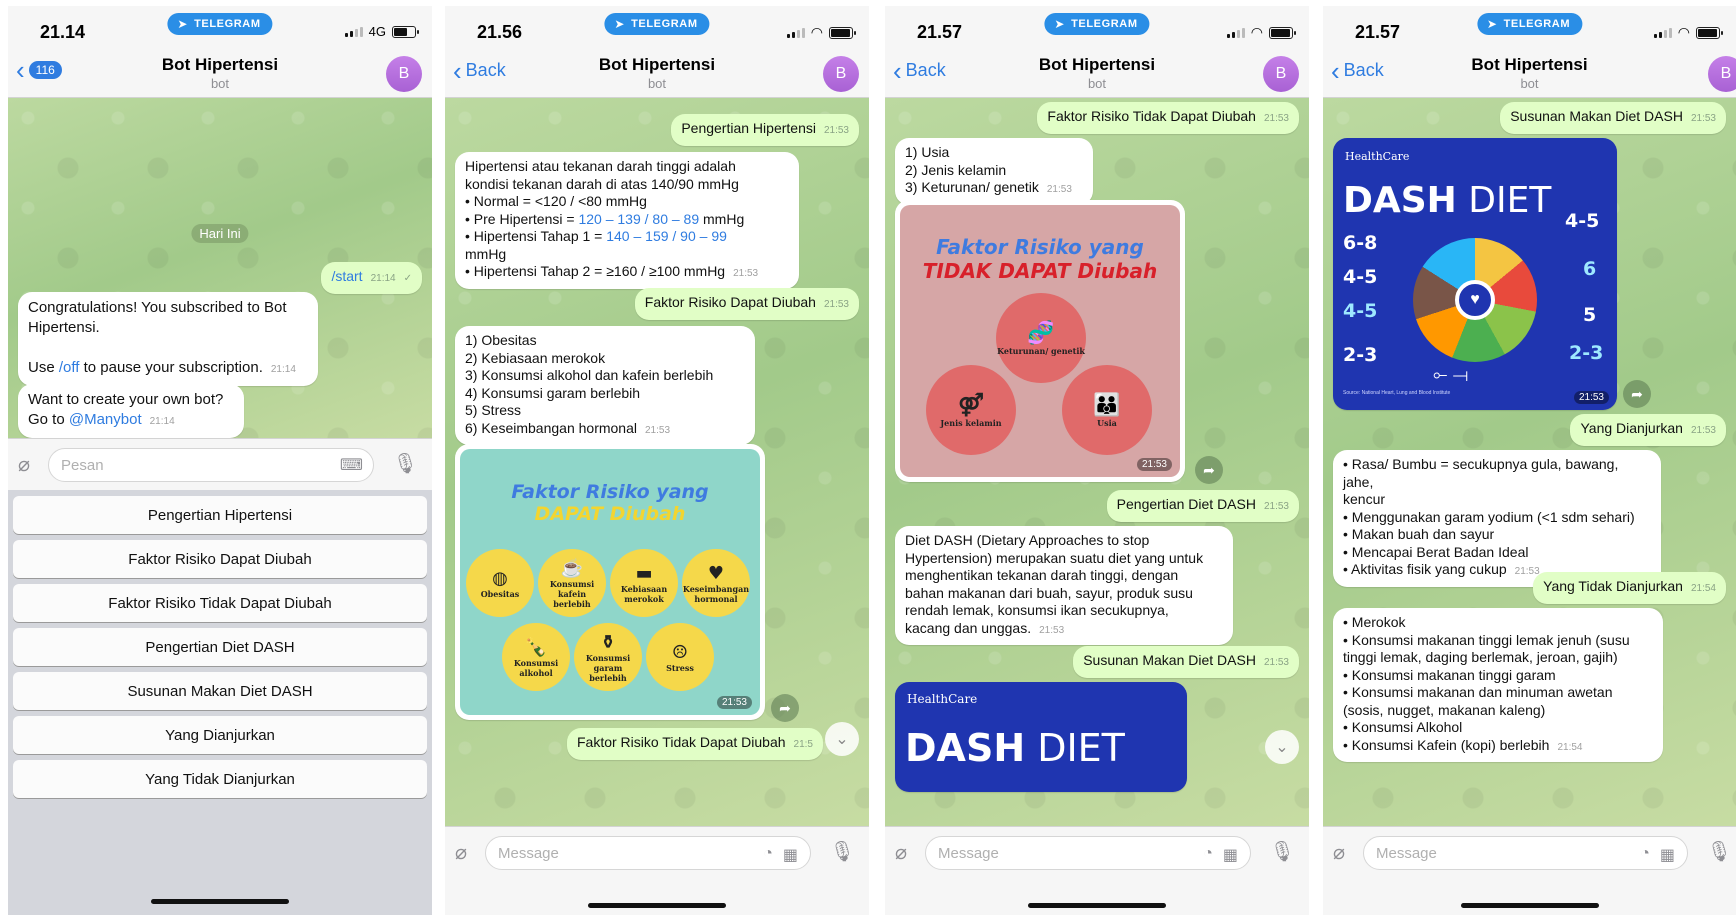 This screenshot has width=1736, height=915. What do you see at coordinates (968, 853) in the screenshot?
I see `input-placeholder: Message` at bounding box center [968, 853].